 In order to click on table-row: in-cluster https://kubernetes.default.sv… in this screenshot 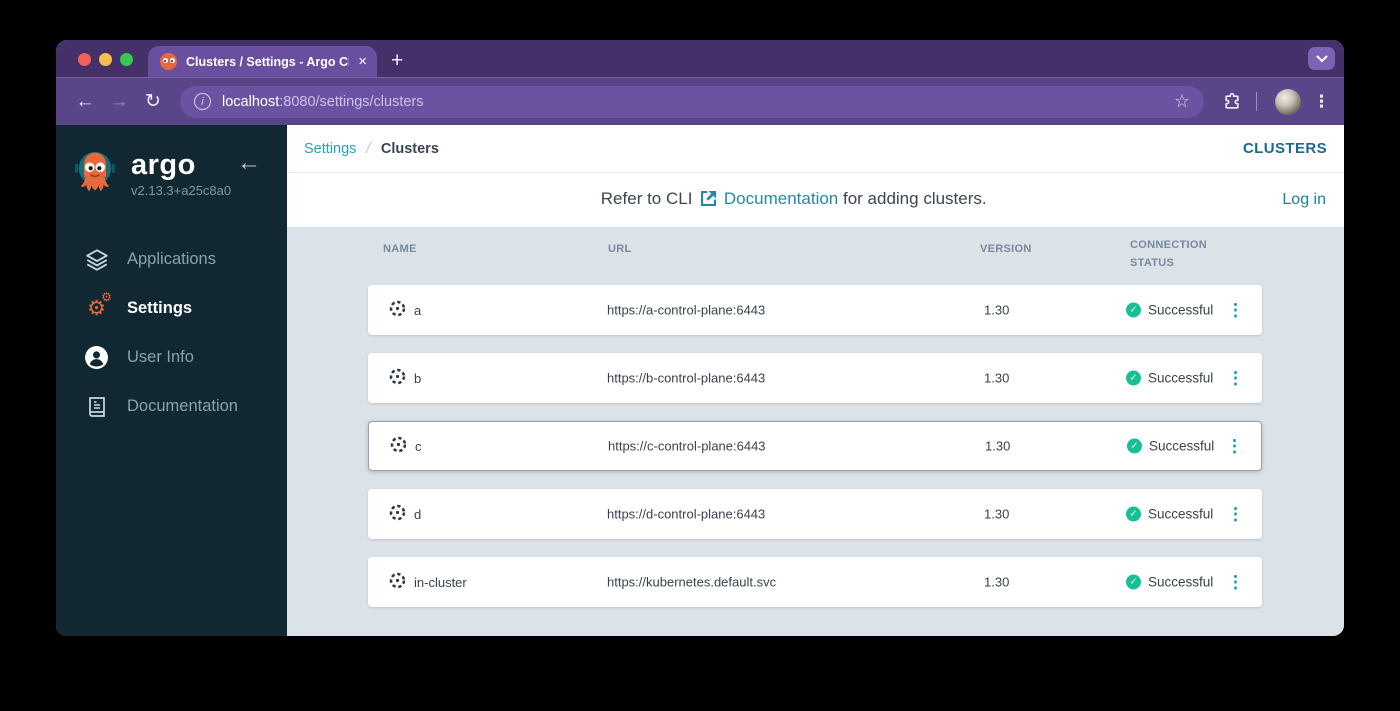, I will do `click(815, 582)`.